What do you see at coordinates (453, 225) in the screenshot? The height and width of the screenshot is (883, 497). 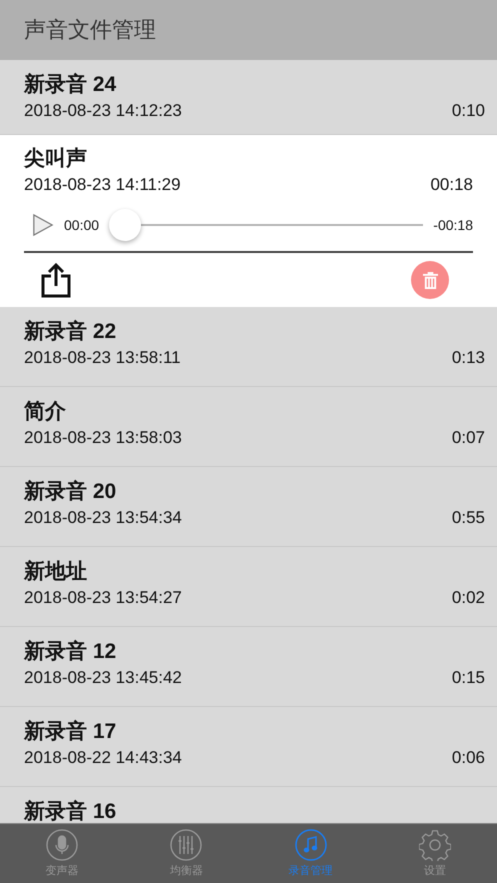 I see `remaining-time: -00:18` at bounding box center [453, 225].